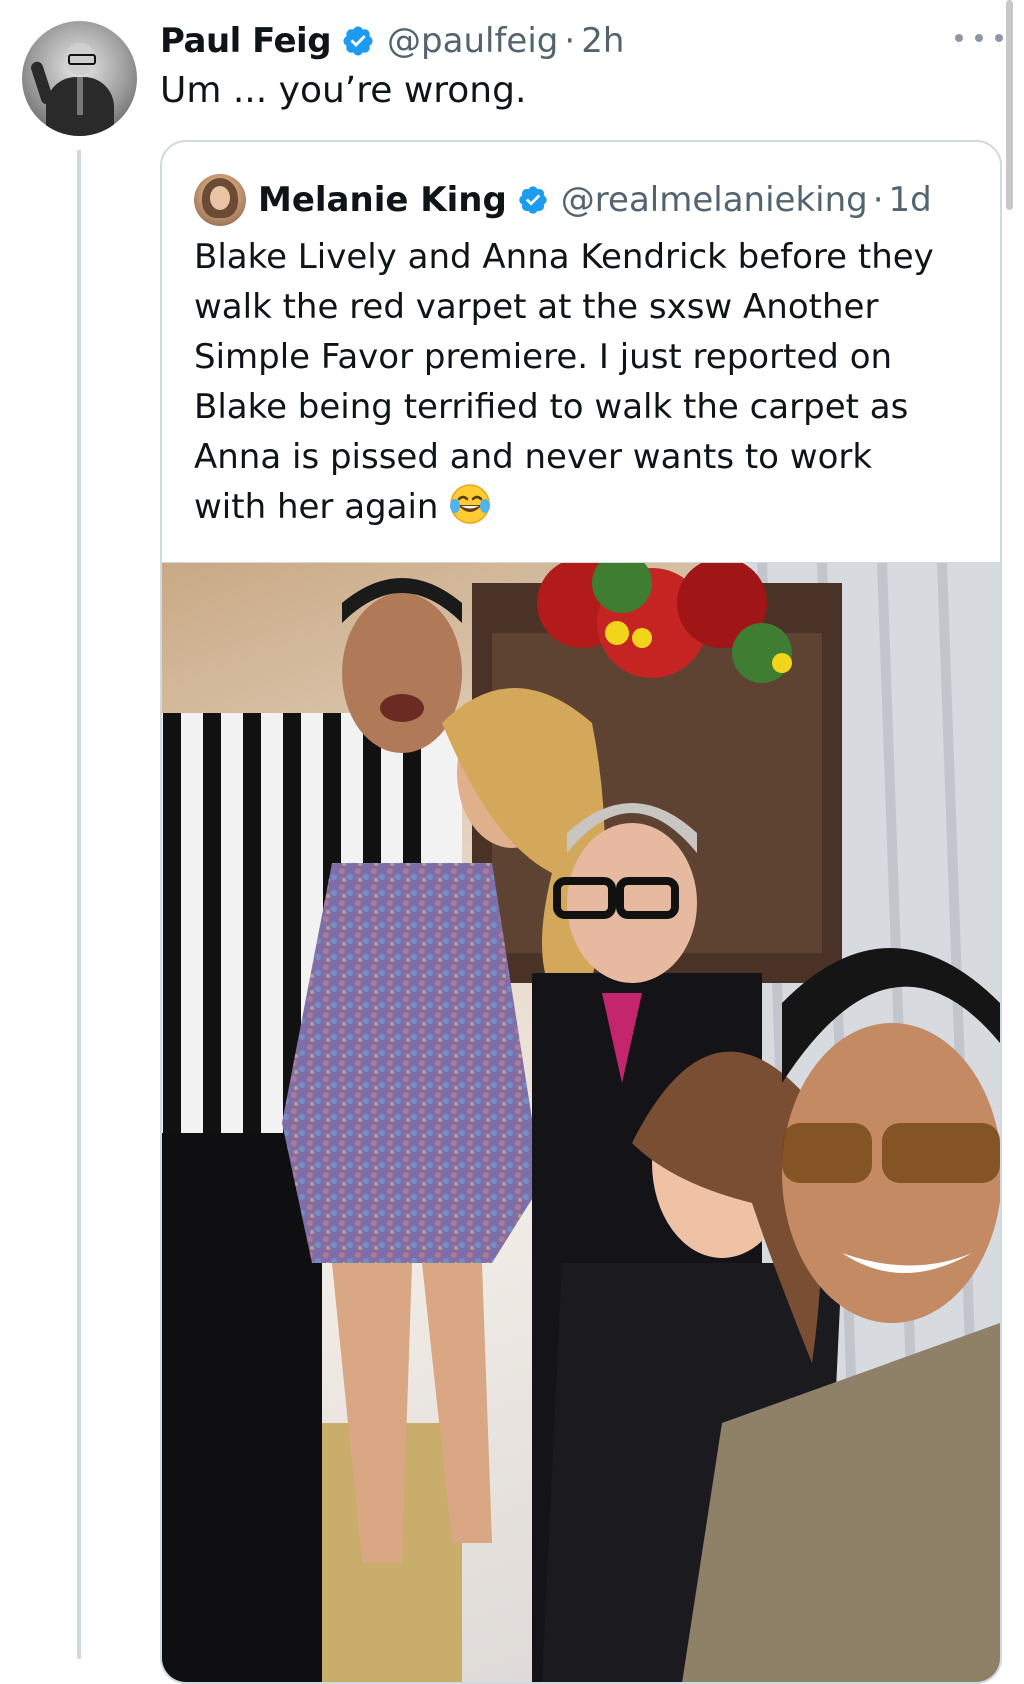  I want to click on quoted-author-name: Melanie King, so click(382, 200).